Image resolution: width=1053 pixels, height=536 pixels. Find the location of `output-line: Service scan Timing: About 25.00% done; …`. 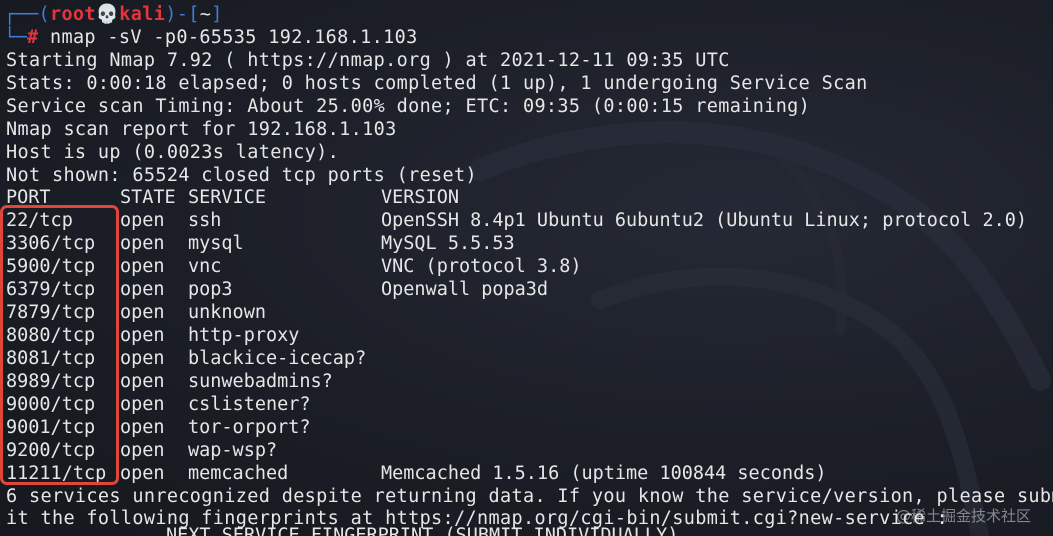

output-line: Service scan Timing: About 25.00% done; … is located at coordinates (408, 106).